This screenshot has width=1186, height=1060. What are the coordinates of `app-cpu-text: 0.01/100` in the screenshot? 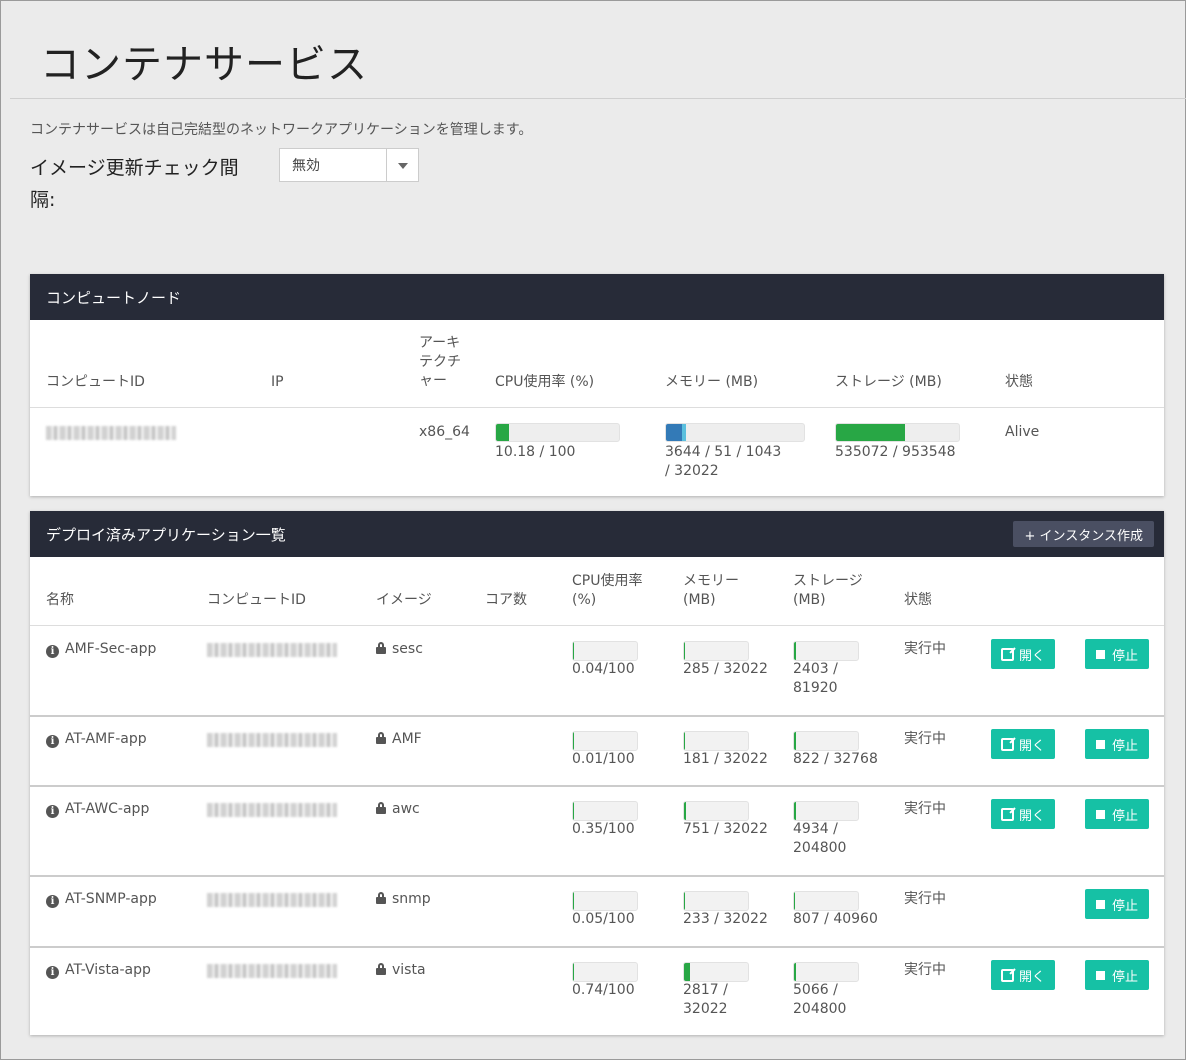 It's located at (603, 759).